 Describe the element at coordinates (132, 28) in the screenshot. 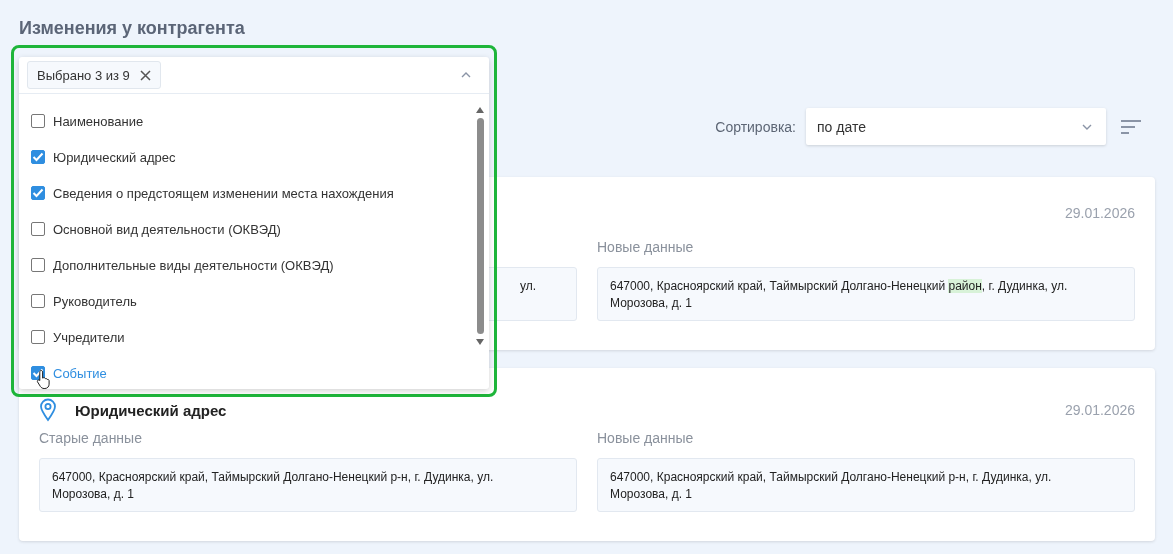

I see `page-title: Изменения у контрагента` at that location.